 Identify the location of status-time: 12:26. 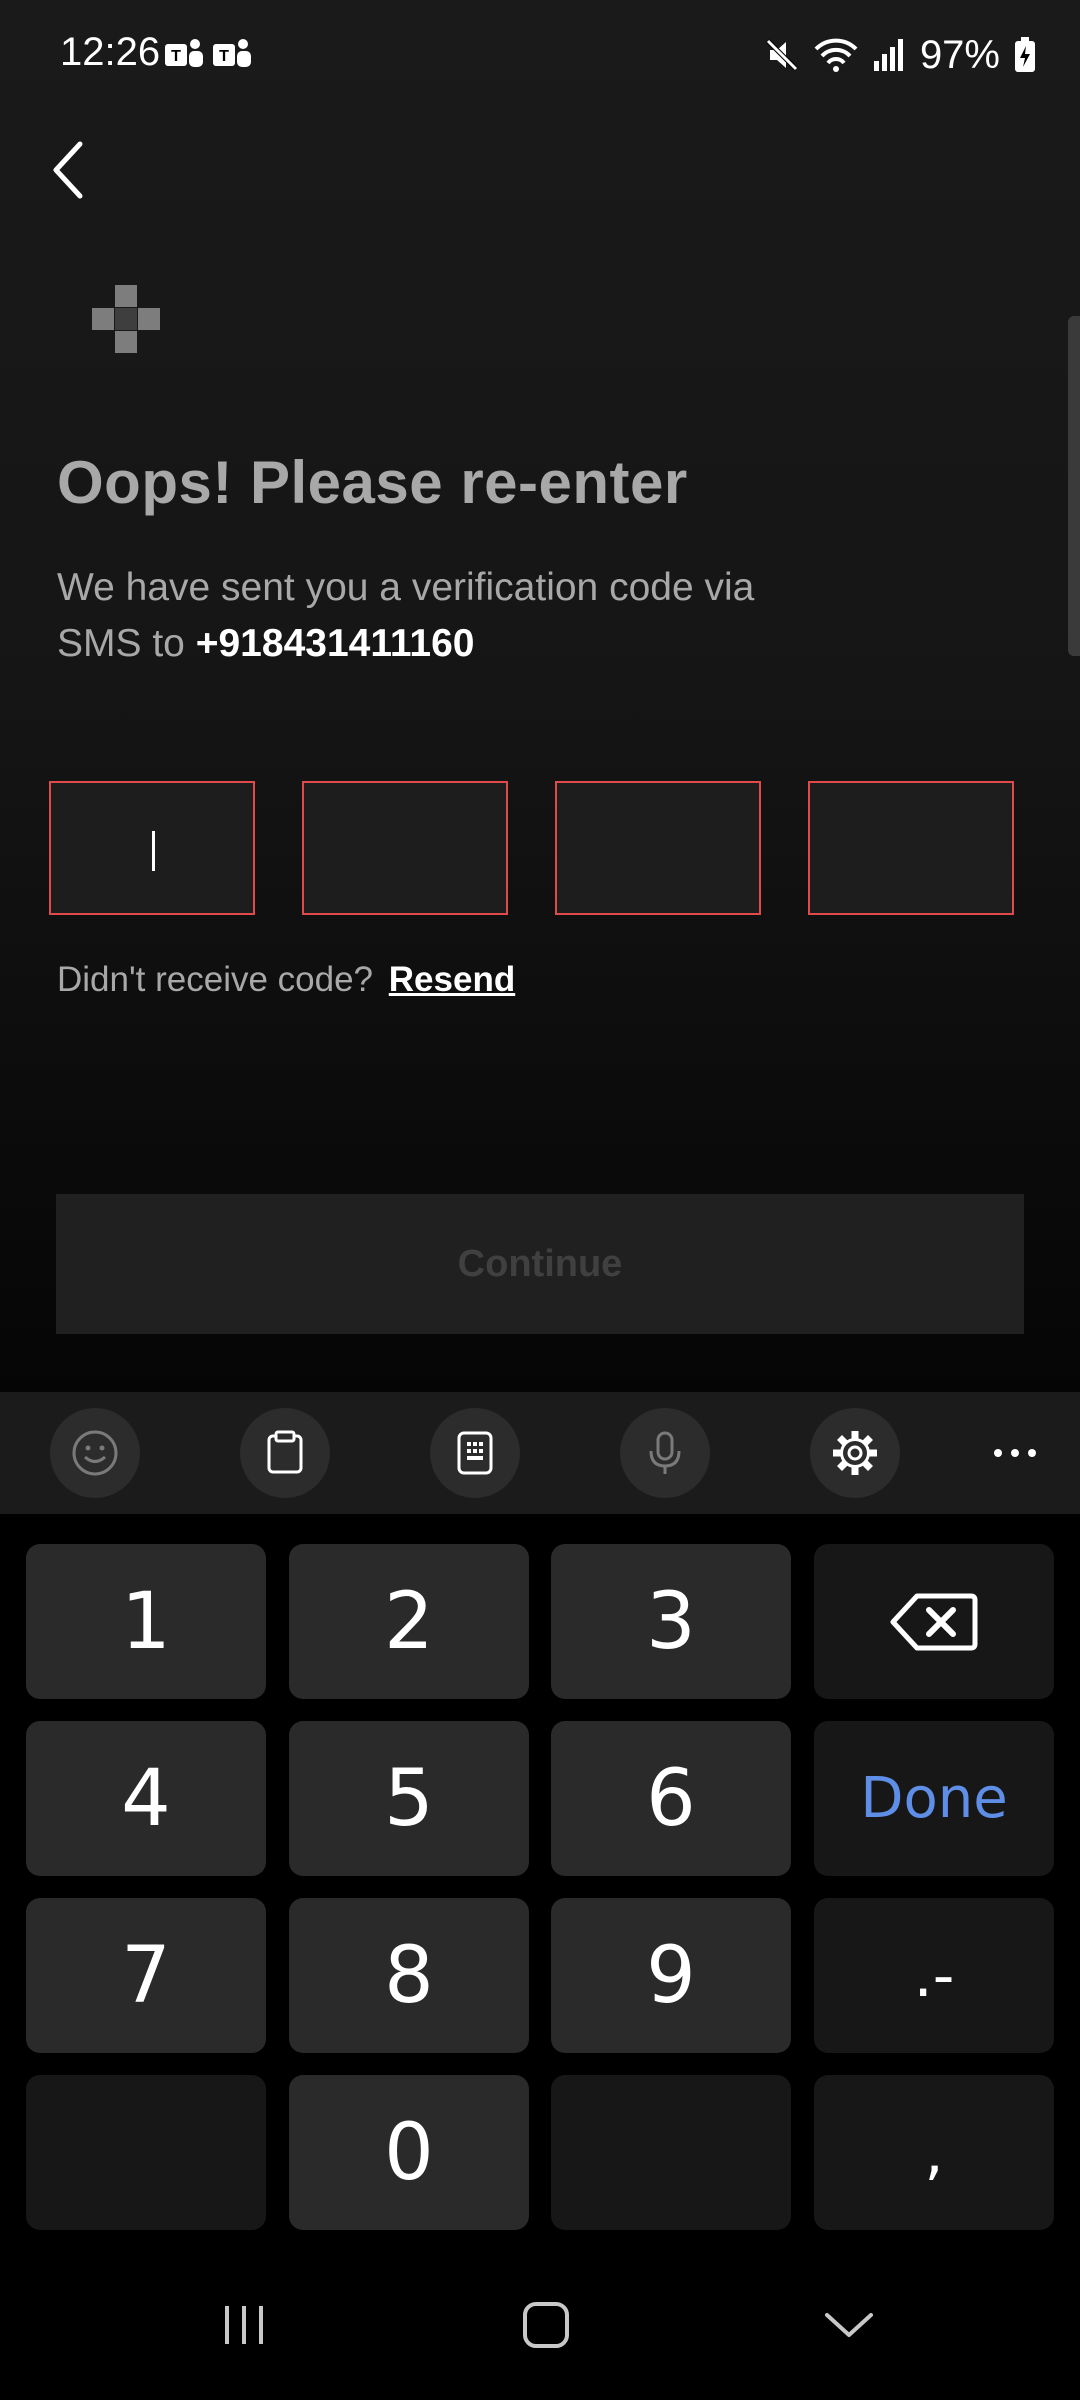
(110, 52).